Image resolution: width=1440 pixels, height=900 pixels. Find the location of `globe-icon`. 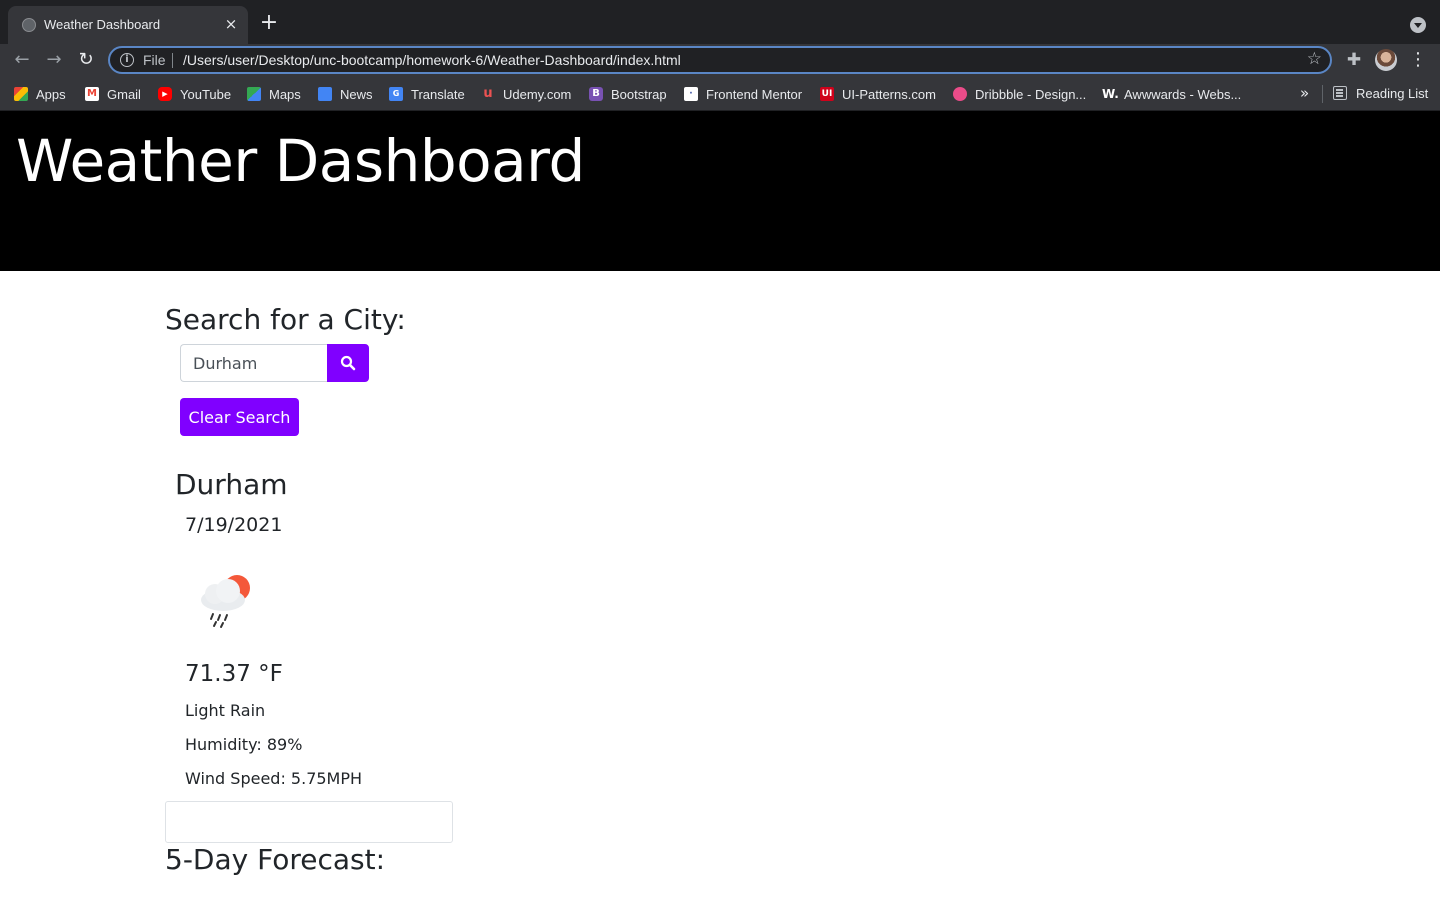

globe-icon is located at coordinates (29, 25).